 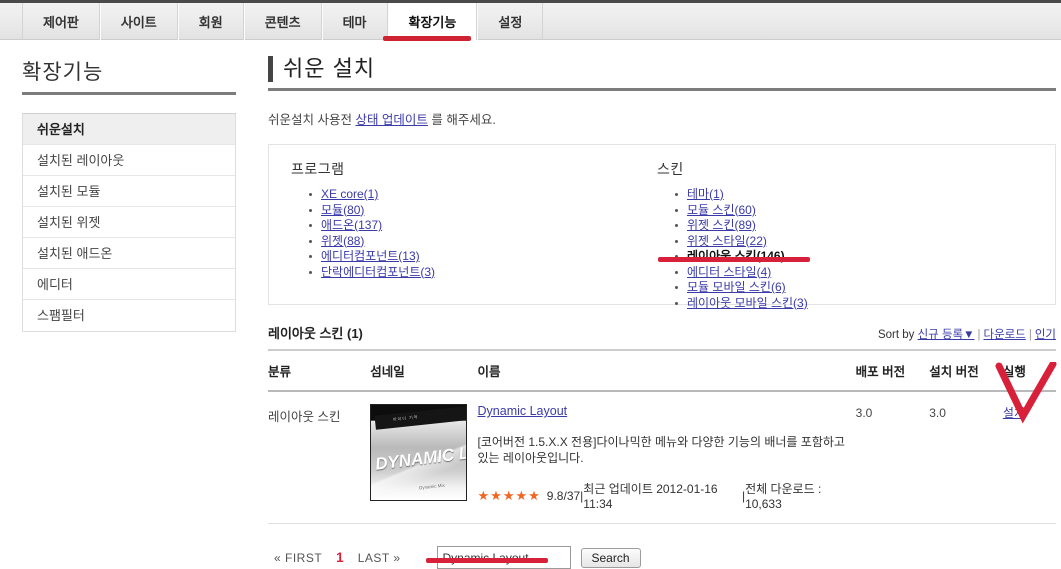 I want to click on program-link-addons: 애드온(137), so click(x=351, y=225).